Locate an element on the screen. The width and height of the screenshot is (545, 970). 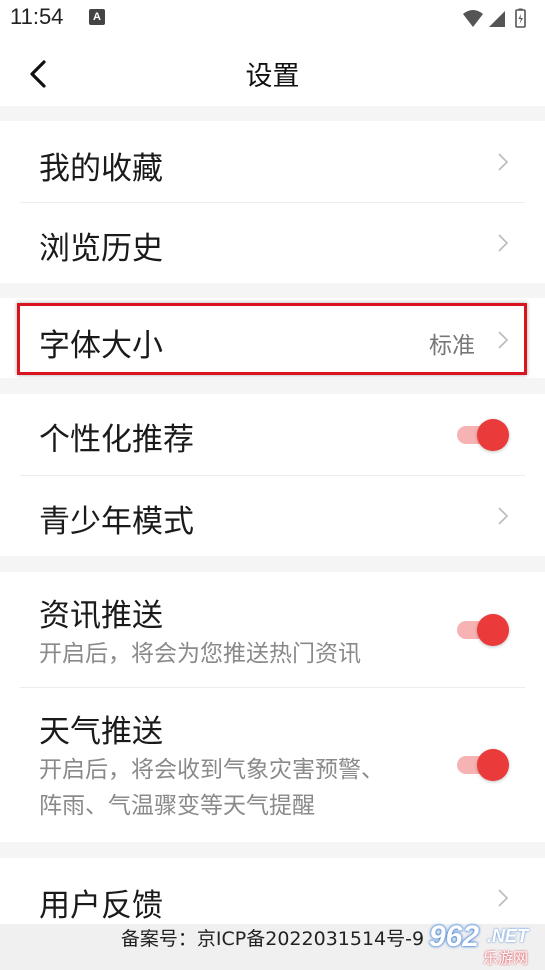
row-subtitle-line-1: 开启后，将会收到气象灾害预警、 is located at coordinates (211, 770).